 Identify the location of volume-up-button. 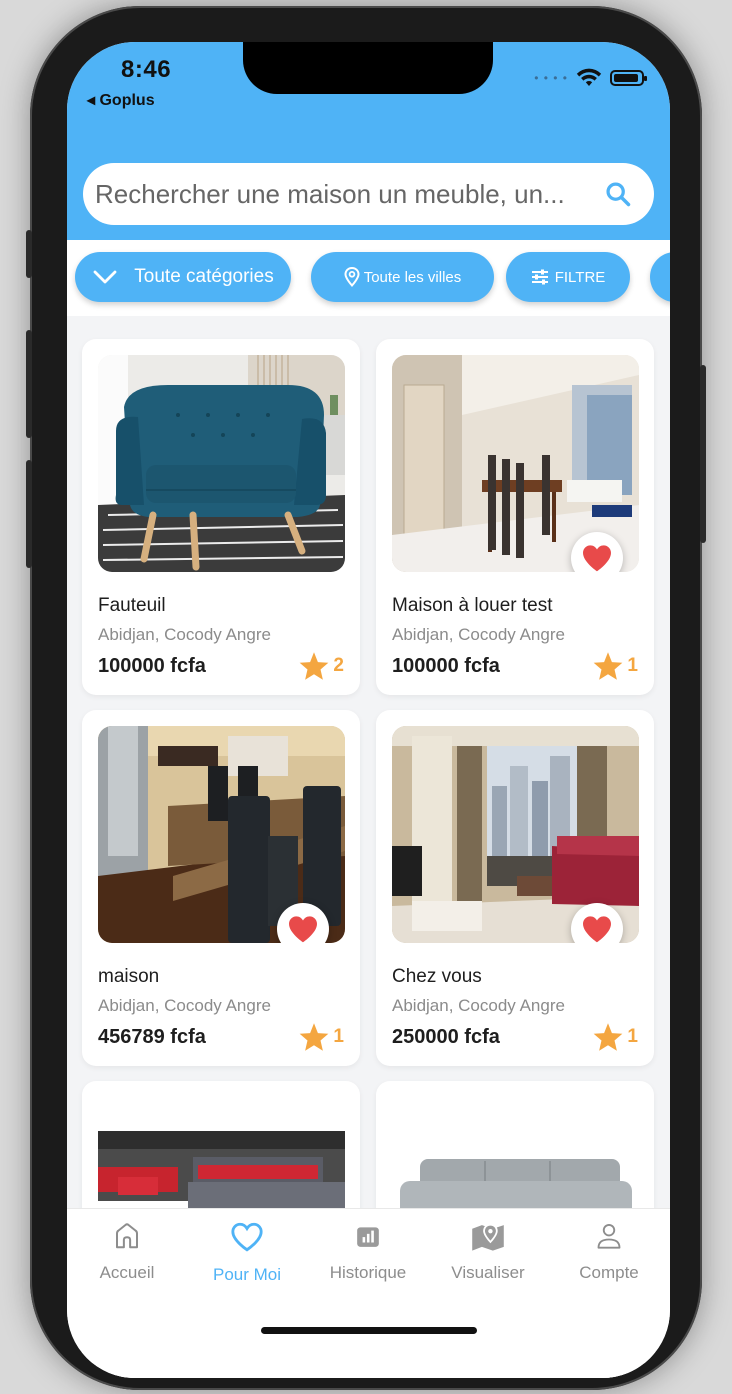
(29, 384).